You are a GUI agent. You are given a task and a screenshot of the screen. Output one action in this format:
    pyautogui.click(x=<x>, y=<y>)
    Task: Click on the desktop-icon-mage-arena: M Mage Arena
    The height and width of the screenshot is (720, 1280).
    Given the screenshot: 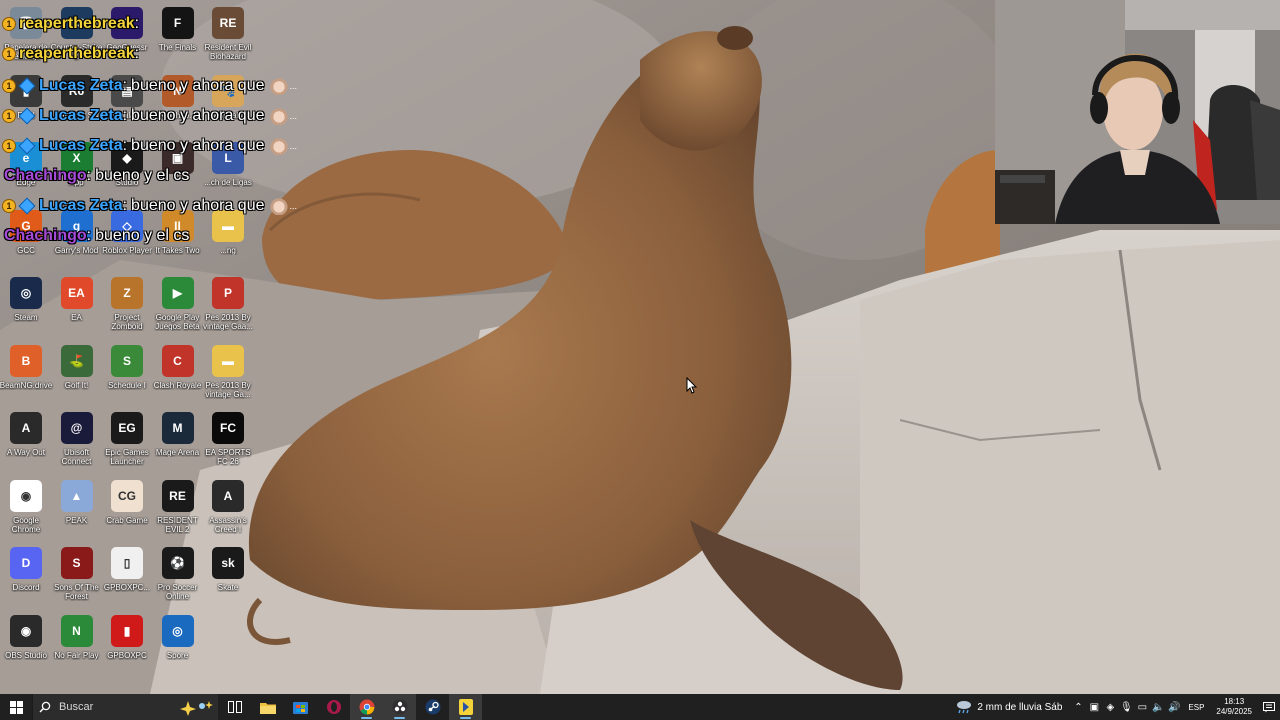 What is the action you would take?
    pyautogui.click(x=178, y=440)
    